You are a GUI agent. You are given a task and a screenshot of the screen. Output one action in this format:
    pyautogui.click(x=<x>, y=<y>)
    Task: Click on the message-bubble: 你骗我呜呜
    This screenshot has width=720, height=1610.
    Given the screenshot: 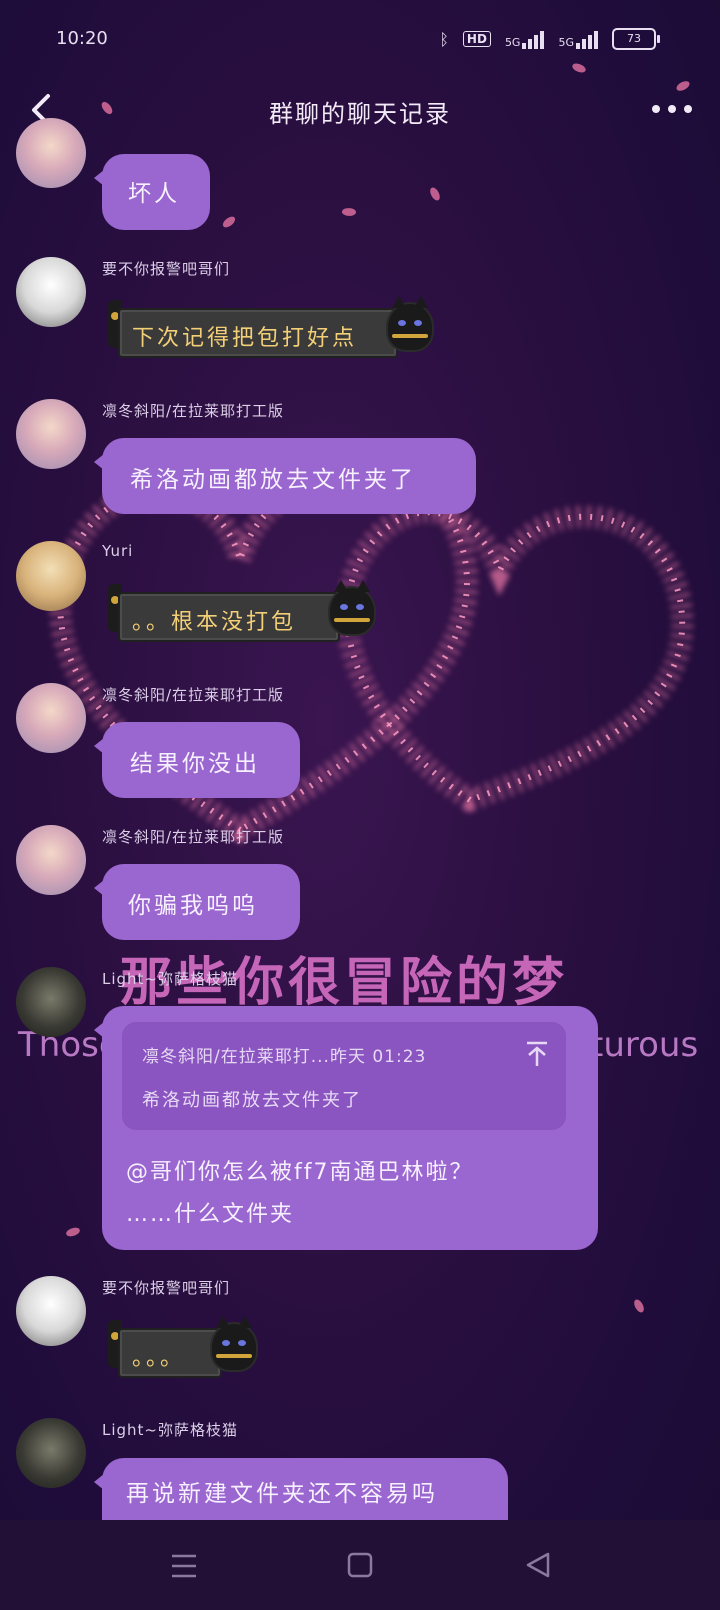 What is the action you would take?
    pyautogui.click(x=197, y=902)
    